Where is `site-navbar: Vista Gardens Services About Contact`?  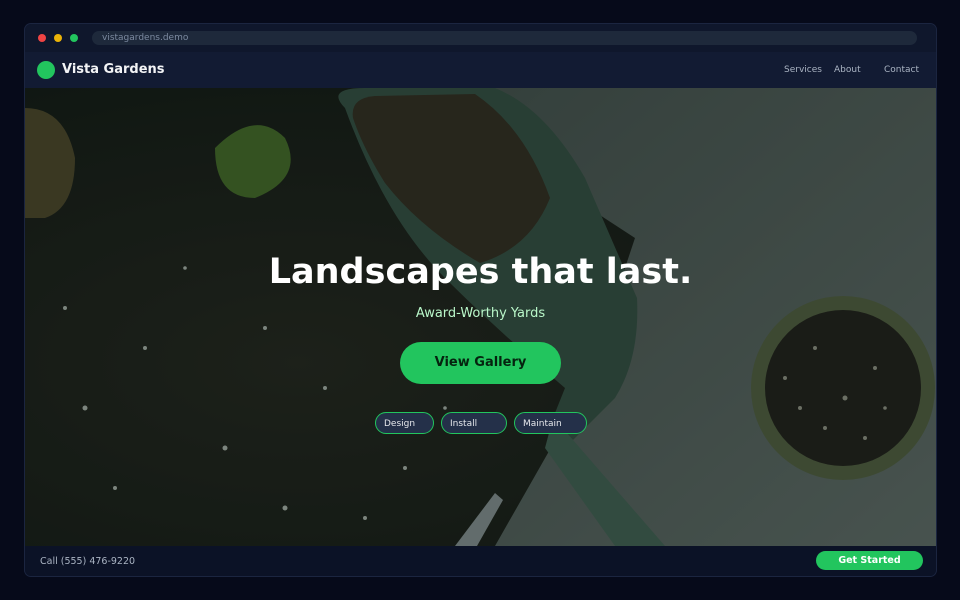 site-navbar: Vista Gardens Services About Contact is located at coordinates (480, 70).